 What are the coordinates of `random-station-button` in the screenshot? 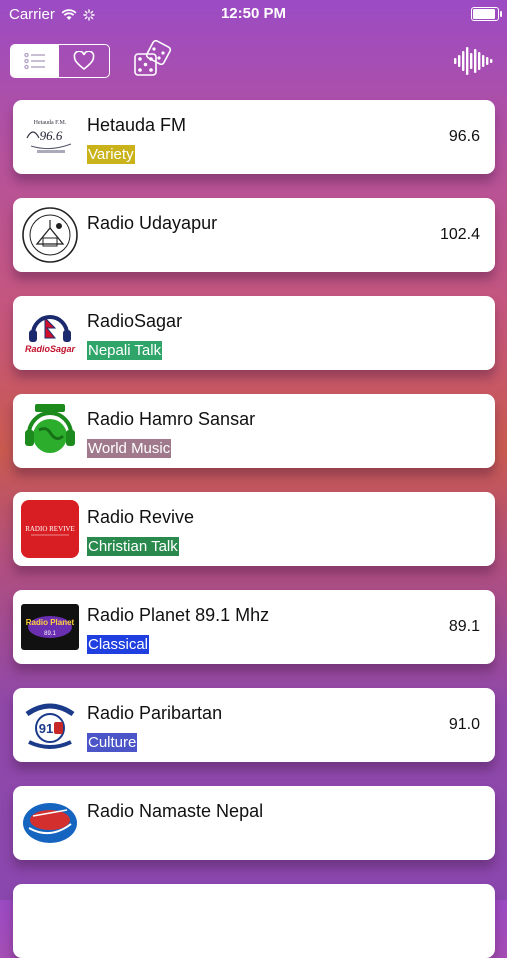 It's located at (154, 59).